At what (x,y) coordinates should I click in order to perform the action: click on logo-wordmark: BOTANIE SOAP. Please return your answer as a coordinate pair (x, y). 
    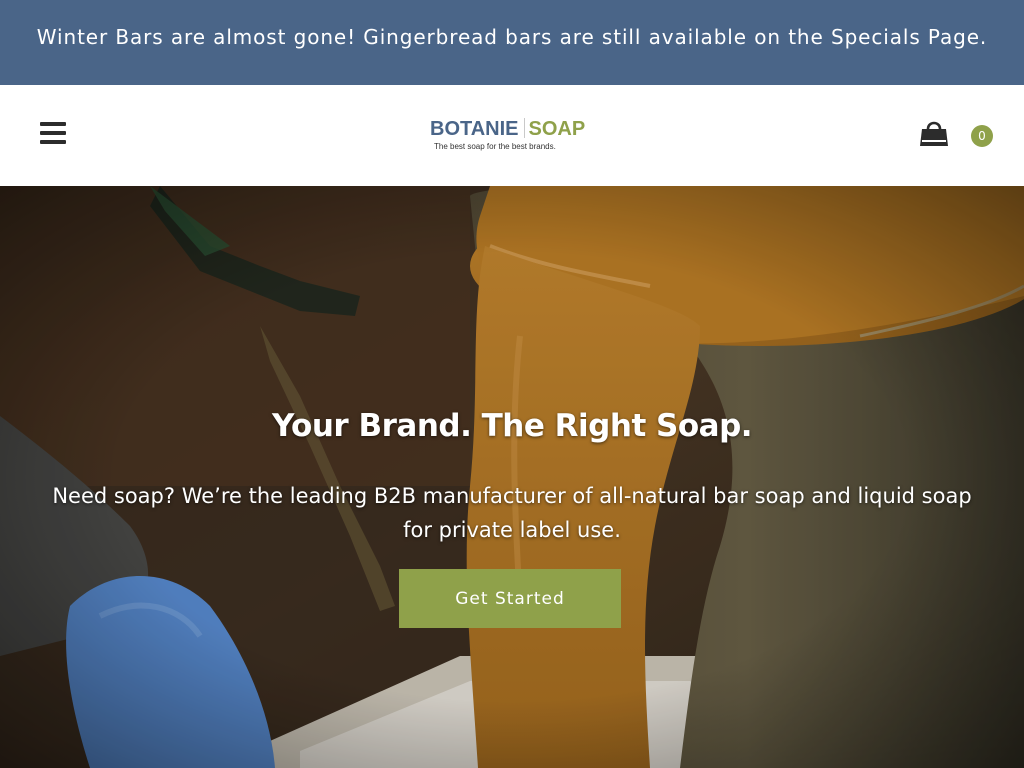
    Looking at the image, I should click on (511, 129).